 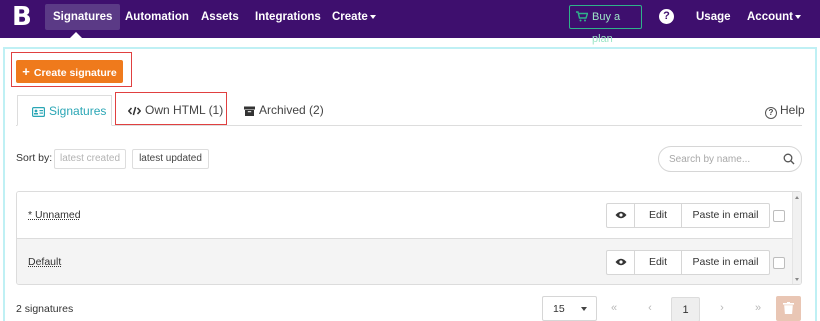 I want to click on tab-archived-label: Archived (2), so click(x=291, y=110).